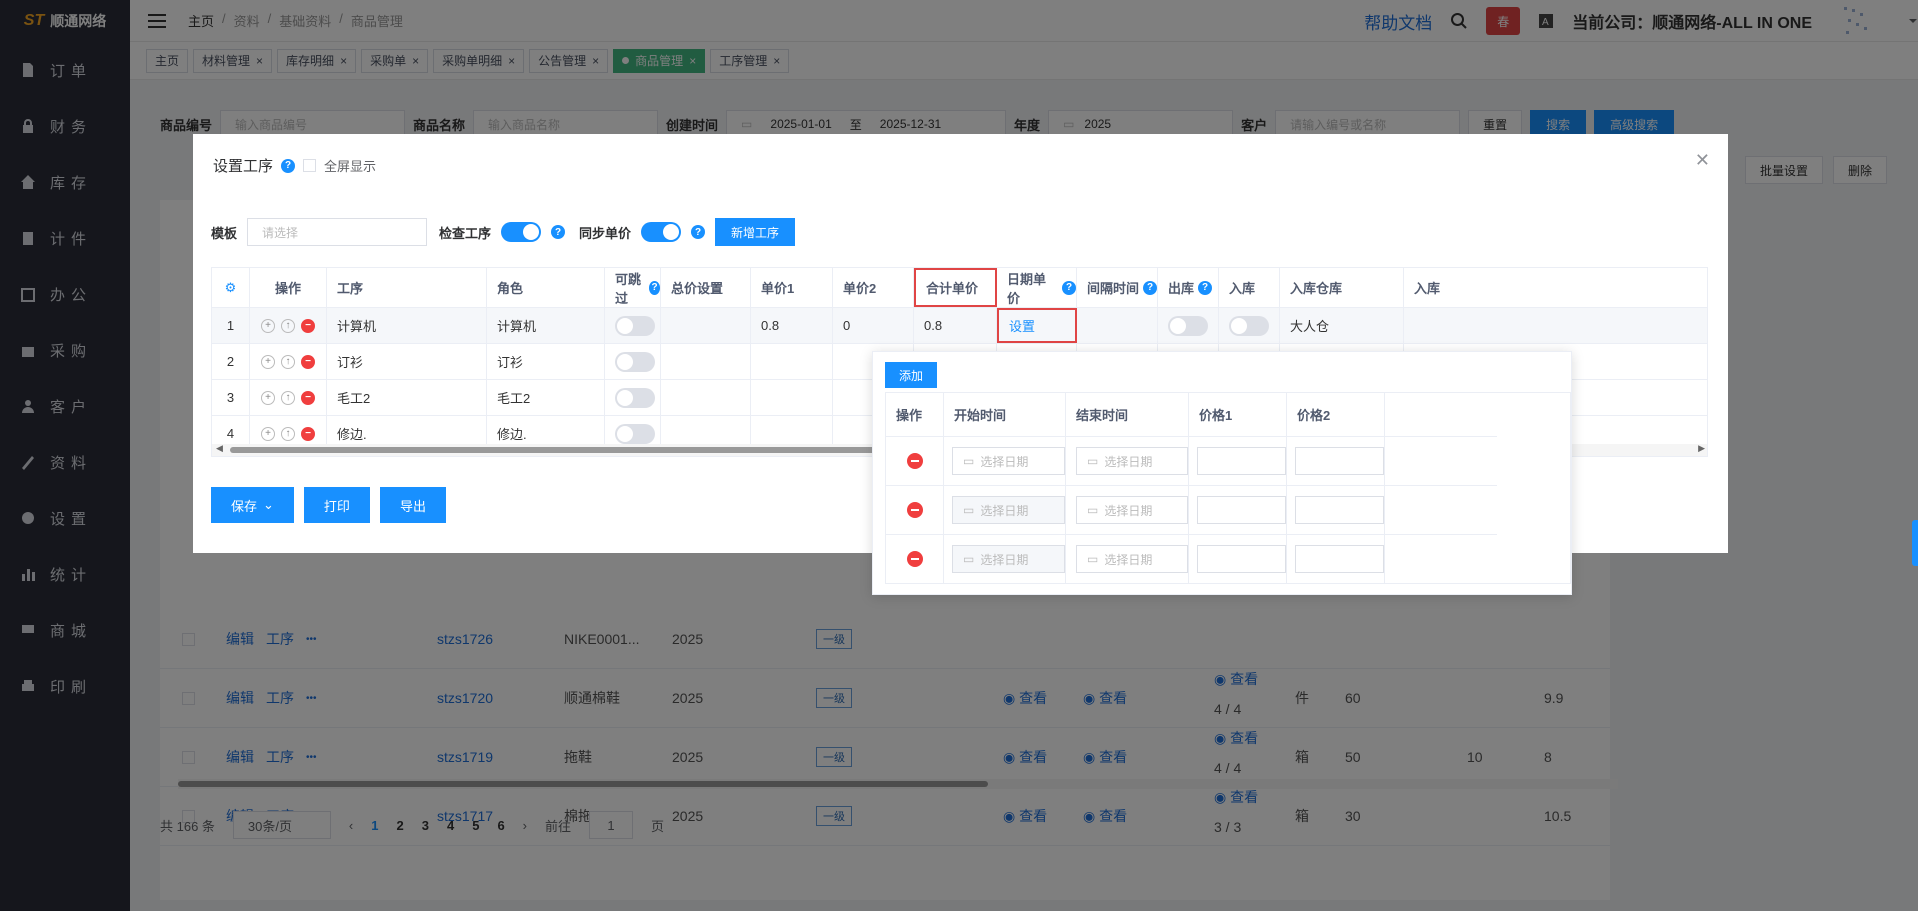 This screenshot has height=911, width=1918. What do you see at coordinates (407, 287) in the screenshot?
I see `column-header: 工序` at bounding box center [407, 287].